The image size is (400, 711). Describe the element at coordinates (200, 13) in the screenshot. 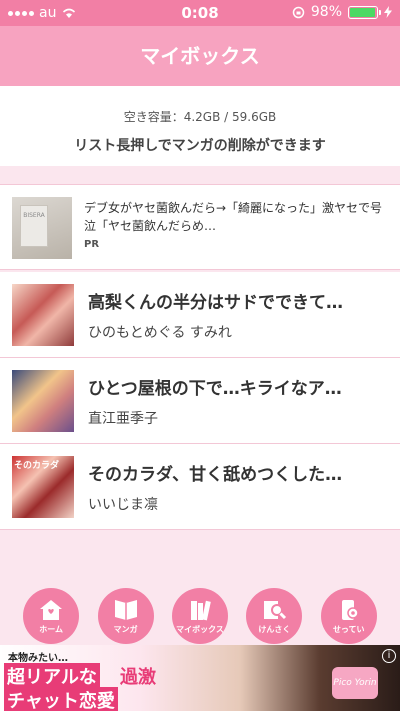

I see `status-bar: au 0:08 98%` at that location.